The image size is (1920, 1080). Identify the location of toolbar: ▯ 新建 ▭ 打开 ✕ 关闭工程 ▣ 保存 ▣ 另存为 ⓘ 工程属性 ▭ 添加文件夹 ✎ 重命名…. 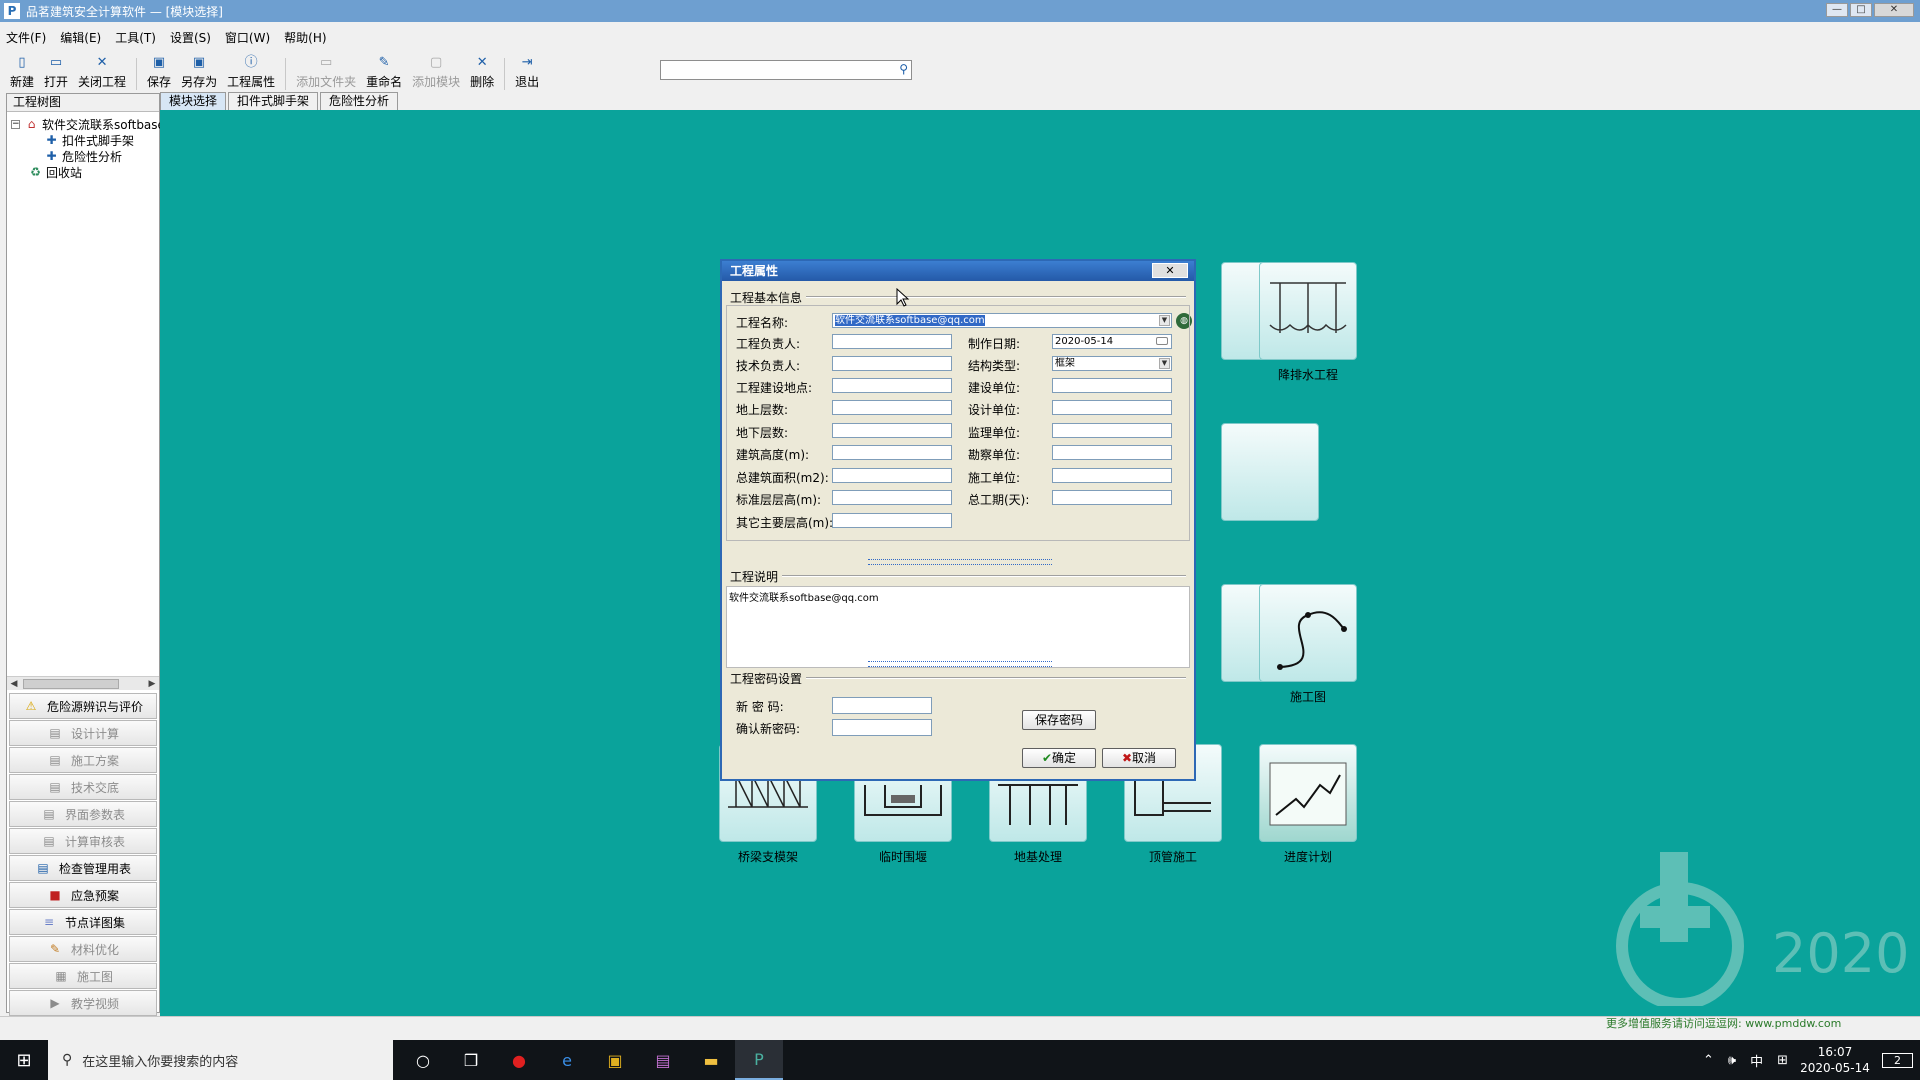
(960, 71).